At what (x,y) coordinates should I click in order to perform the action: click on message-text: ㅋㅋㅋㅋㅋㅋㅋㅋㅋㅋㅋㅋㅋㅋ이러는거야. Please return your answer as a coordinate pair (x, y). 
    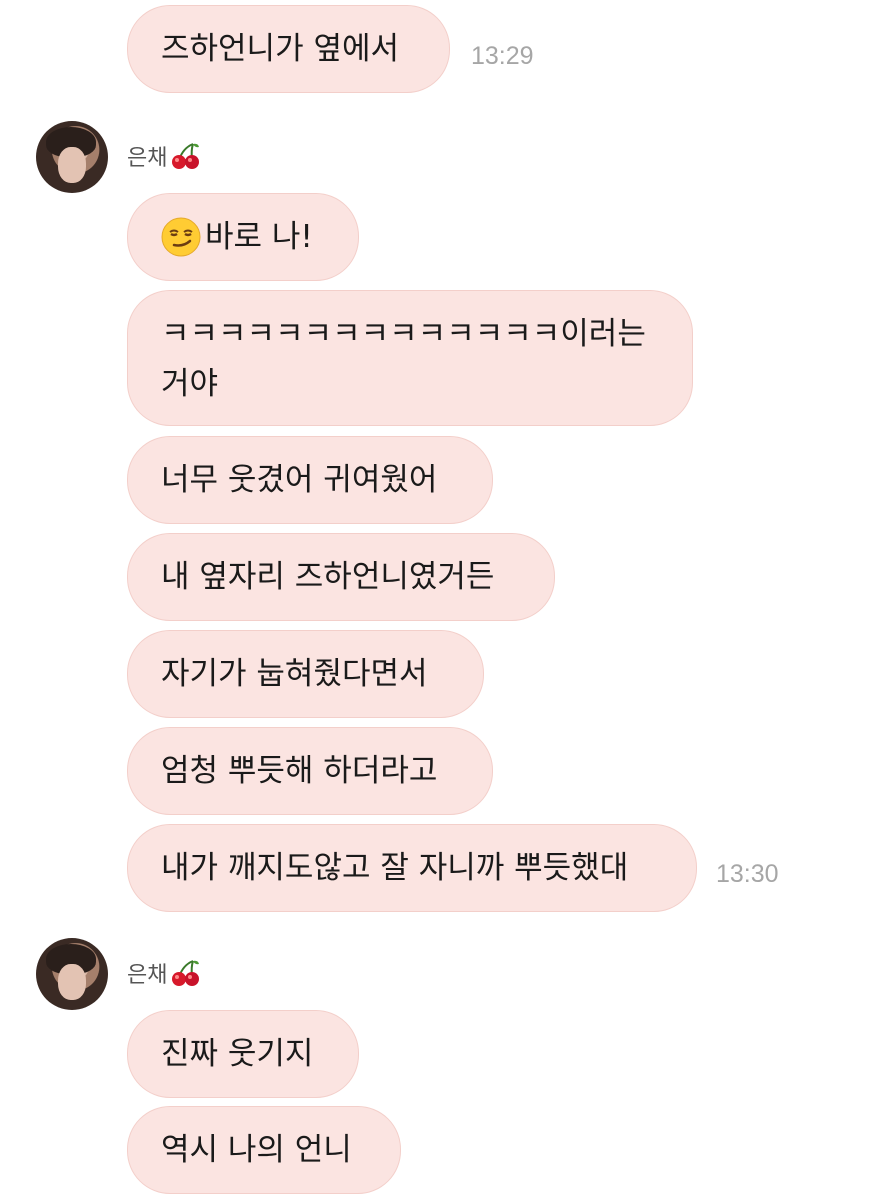
    Looking at the image, I should click on (403, 359).